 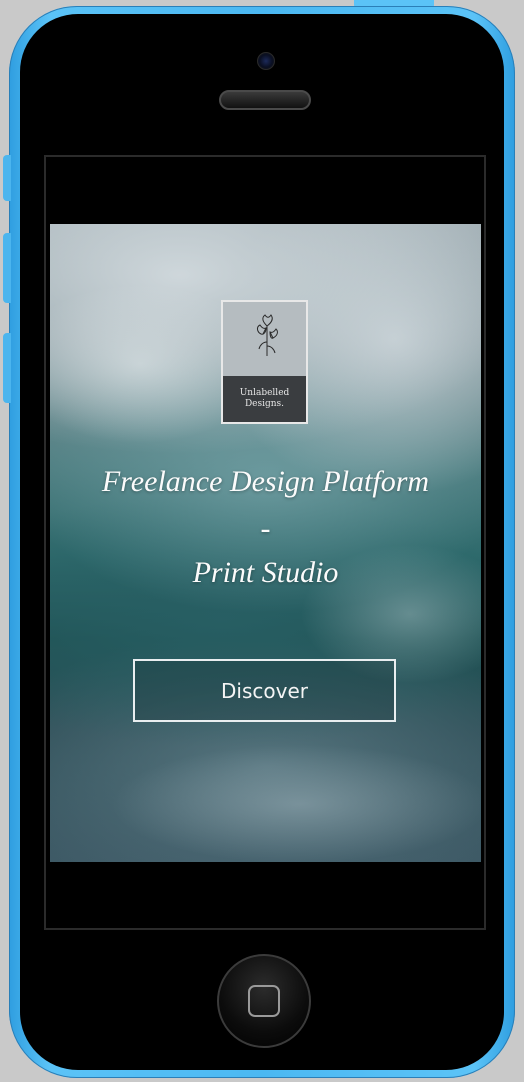 I want to click on logo-line1: Unlabelled, so click(x=264, y=393).